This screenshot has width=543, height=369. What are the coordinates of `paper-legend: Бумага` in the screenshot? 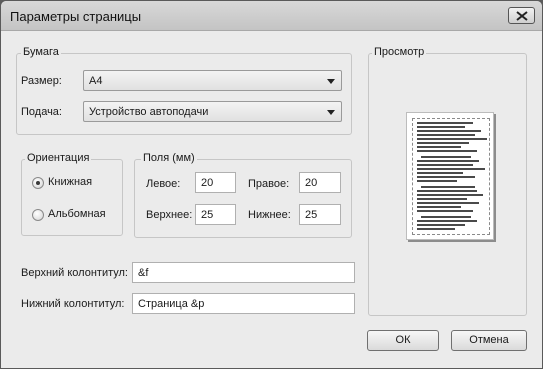 It's located at (41, 52).